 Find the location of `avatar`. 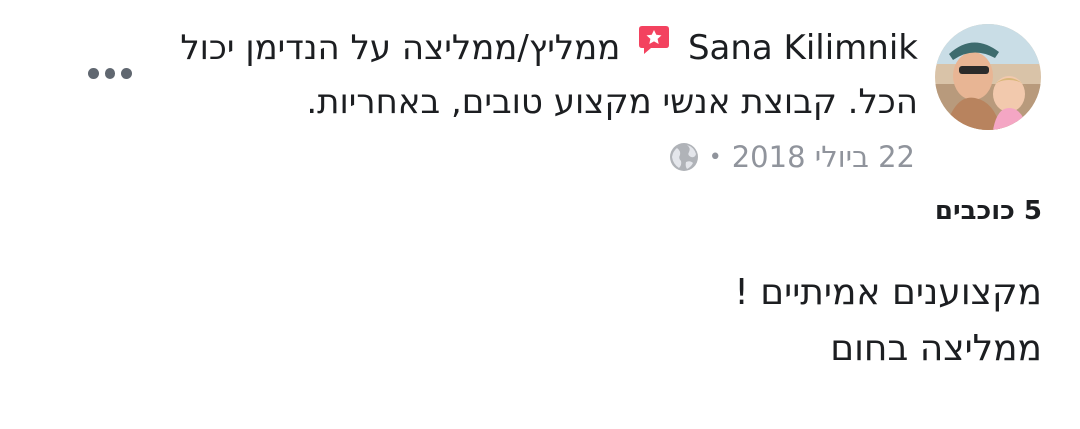

avatar is located at coordinates (988, 77).